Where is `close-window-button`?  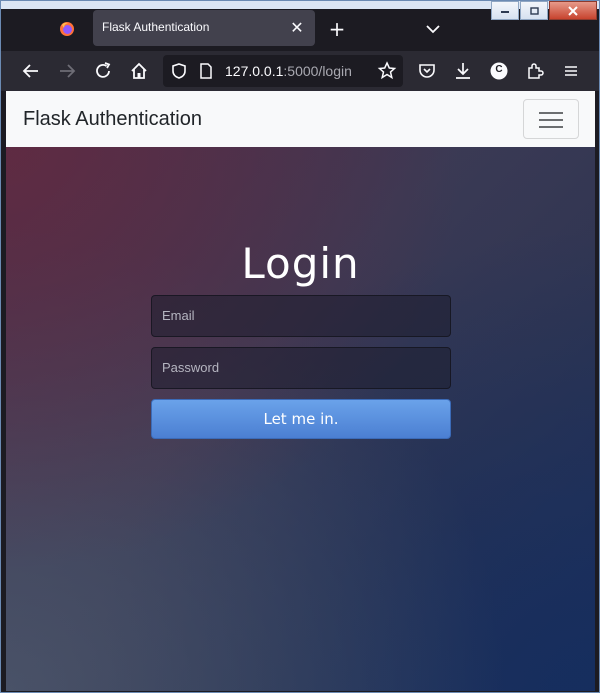
close-window-button is located at coordinates (573, 10).